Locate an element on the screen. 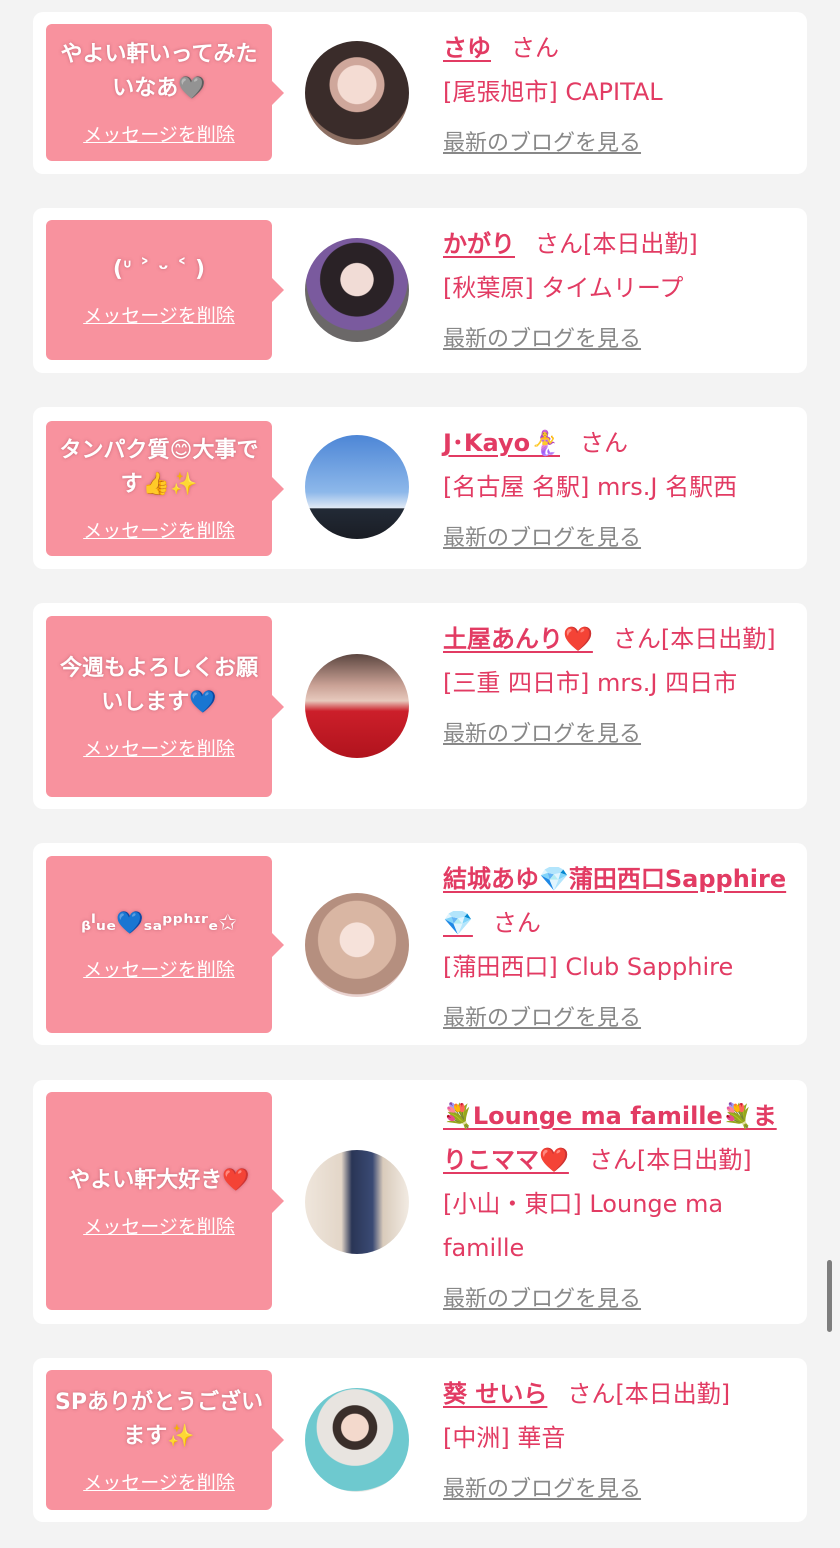 The width and height of the screenshot is (840, 1548). message-bubble: やよい軒いってみたいなあ🩶 メッセージを削除 is located at coordinates (165, 92).